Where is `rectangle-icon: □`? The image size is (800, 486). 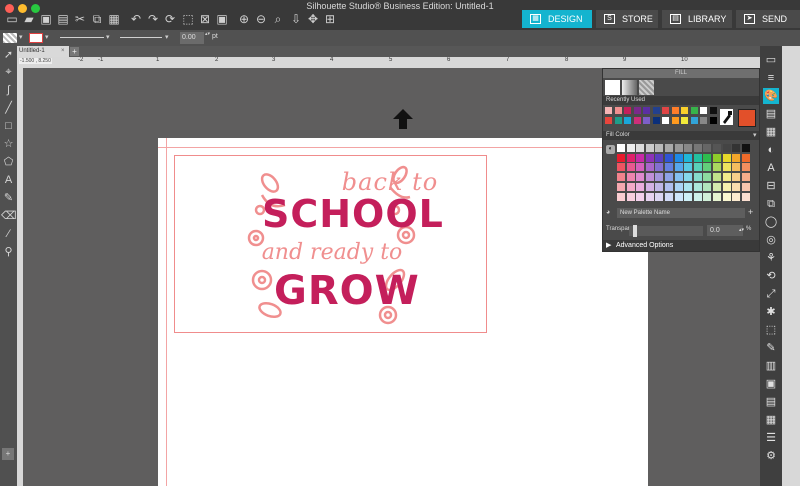 rectangle-icon: □ is located at coordinates (8, 126).